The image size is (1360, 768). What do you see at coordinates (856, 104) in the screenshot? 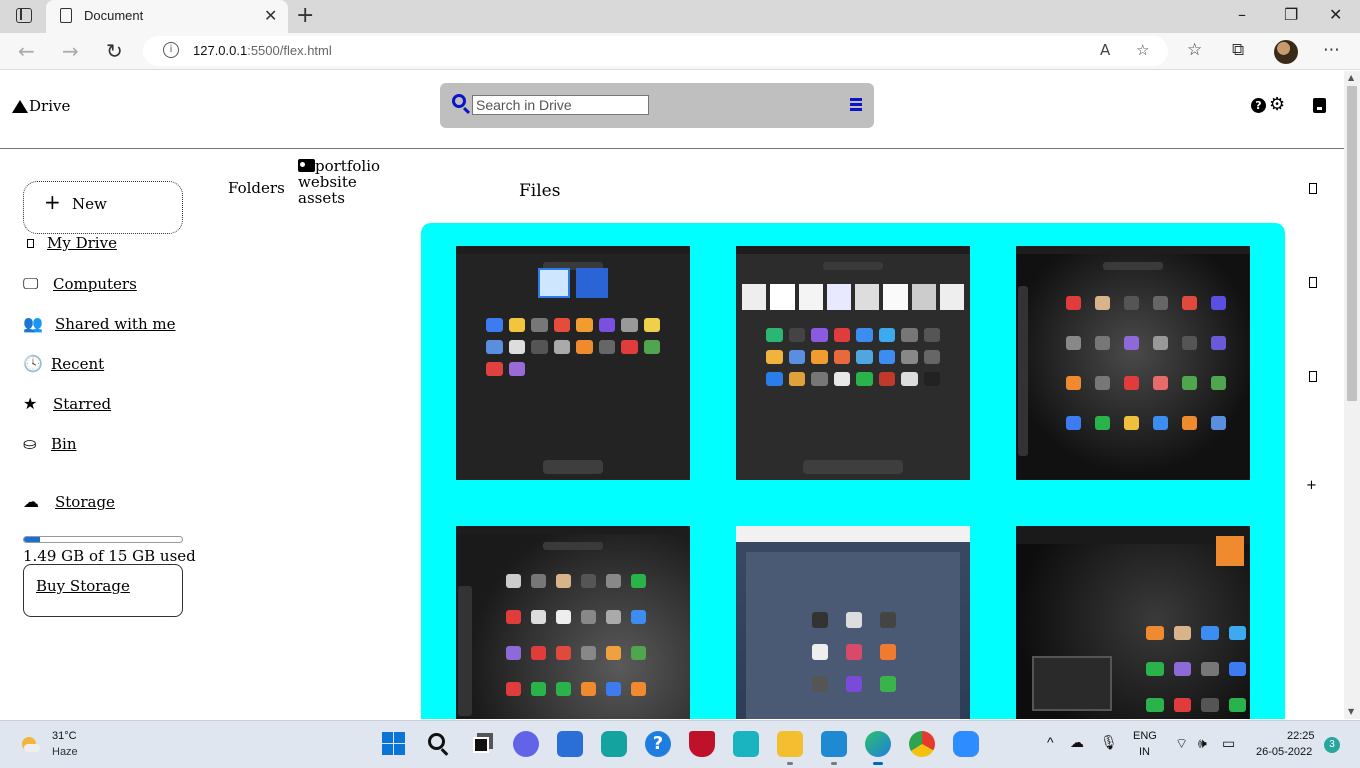
I see `menu-icon` at bounding box center [856, 104].